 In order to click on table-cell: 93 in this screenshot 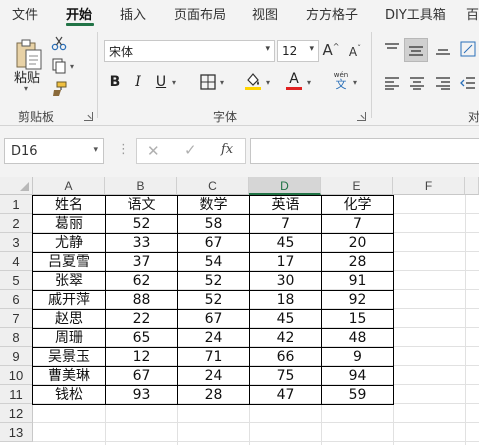, I will do `click(141, 395)`.